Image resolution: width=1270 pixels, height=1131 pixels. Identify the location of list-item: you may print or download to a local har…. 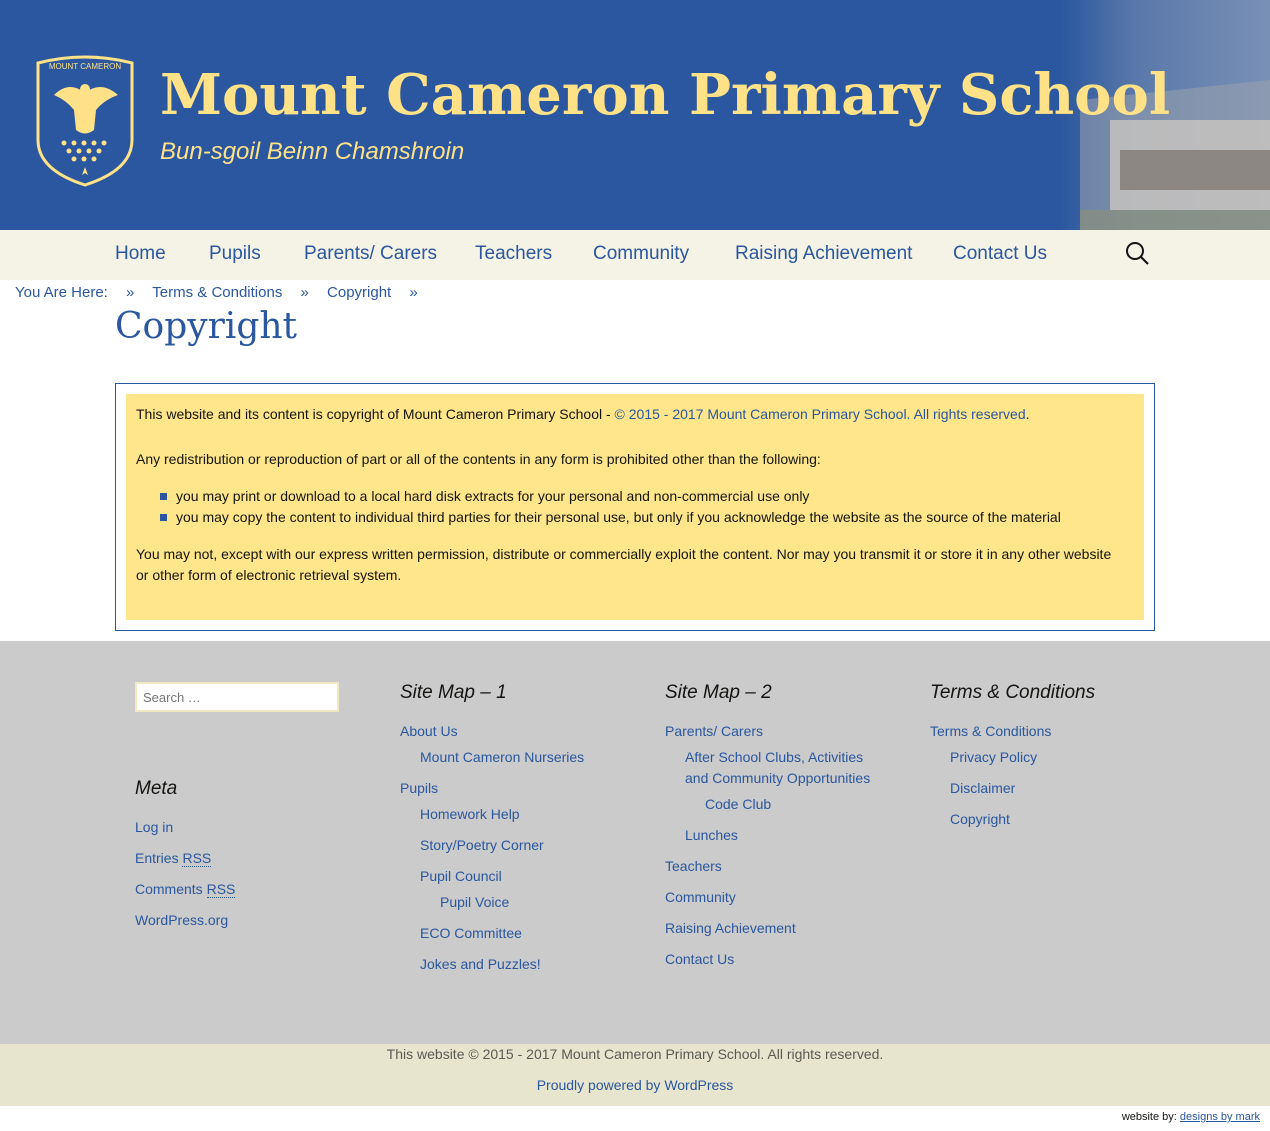
(610, 496).